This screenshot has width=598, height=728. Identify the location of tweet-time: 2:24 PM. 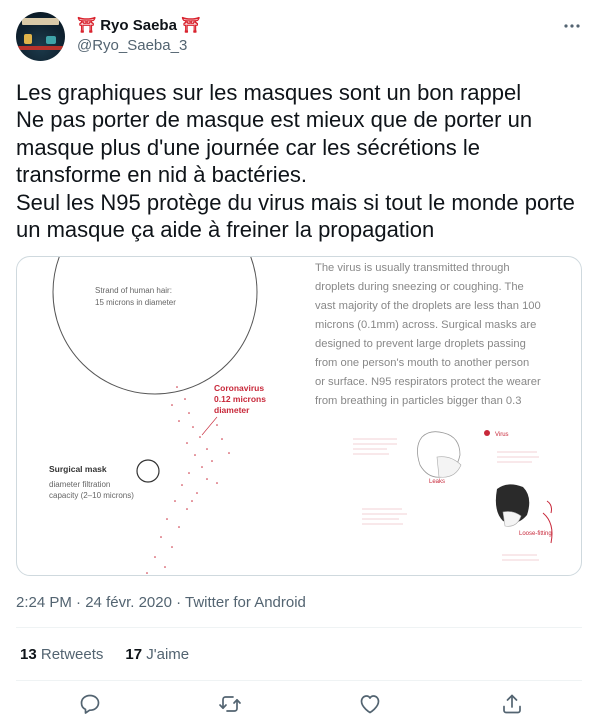
(44, 602).